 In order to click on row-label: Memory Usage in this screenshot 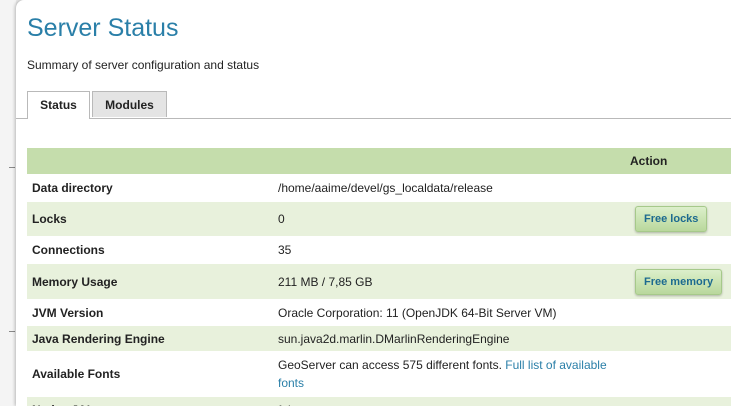, I will do `click(150, 281)`.